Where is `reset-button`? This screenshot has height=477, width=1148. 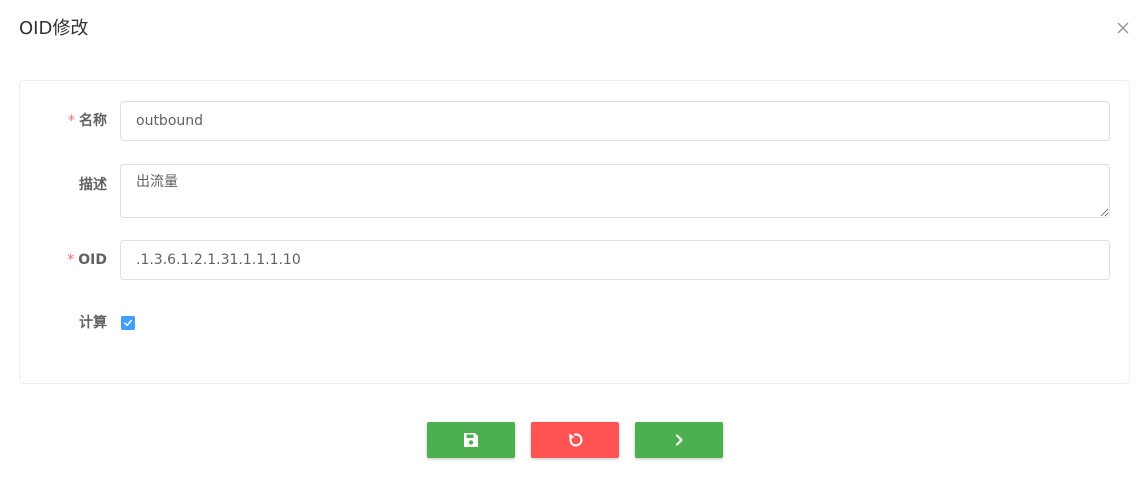
reset-button is located at coordinates (575, 440).